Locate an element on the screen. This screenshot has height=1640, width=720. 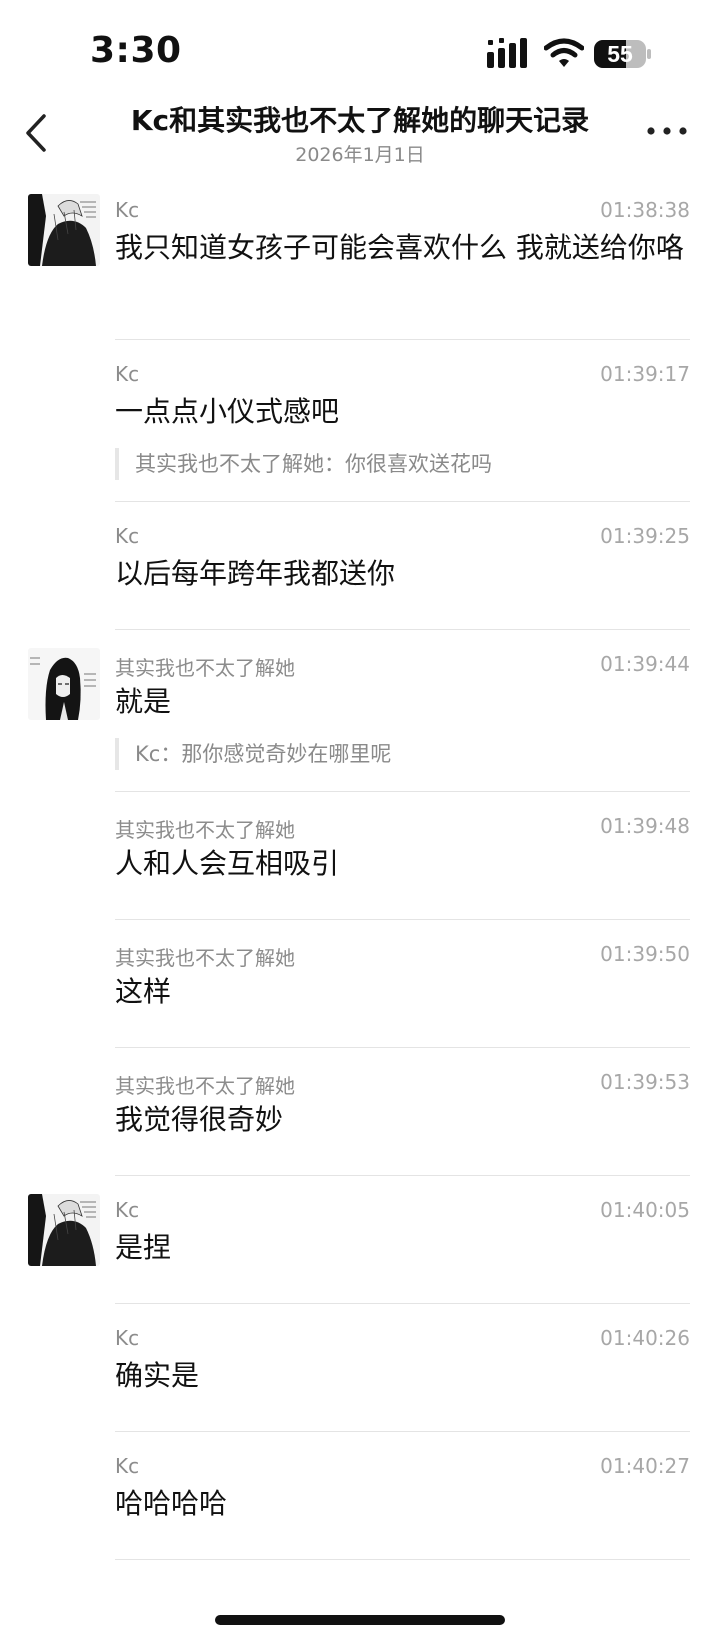
message-text: 一点点小仪式感吧 is located at coordinates (227, 411).